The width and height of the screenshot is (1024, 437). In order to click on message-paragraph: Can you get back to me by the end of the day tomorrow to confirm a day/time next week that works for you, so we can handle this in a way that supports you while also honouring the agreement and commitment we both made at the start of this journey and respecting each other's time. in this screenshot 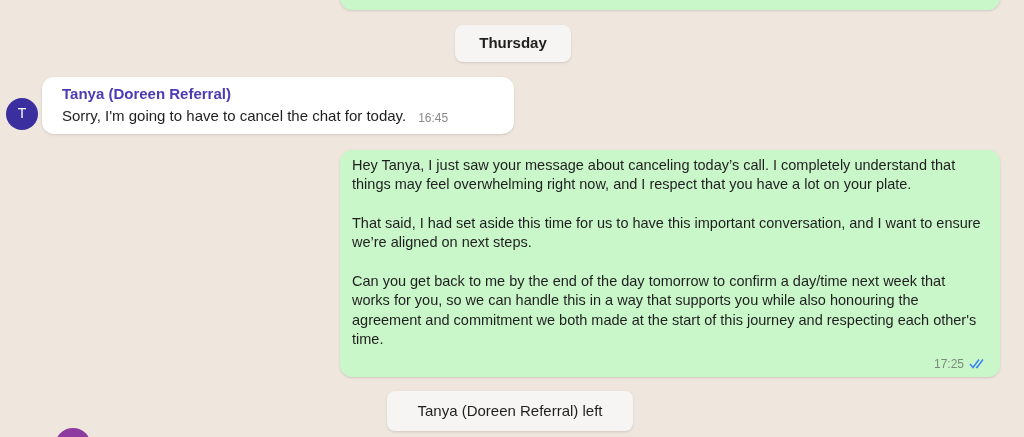, I will do `click(665, 310)`.